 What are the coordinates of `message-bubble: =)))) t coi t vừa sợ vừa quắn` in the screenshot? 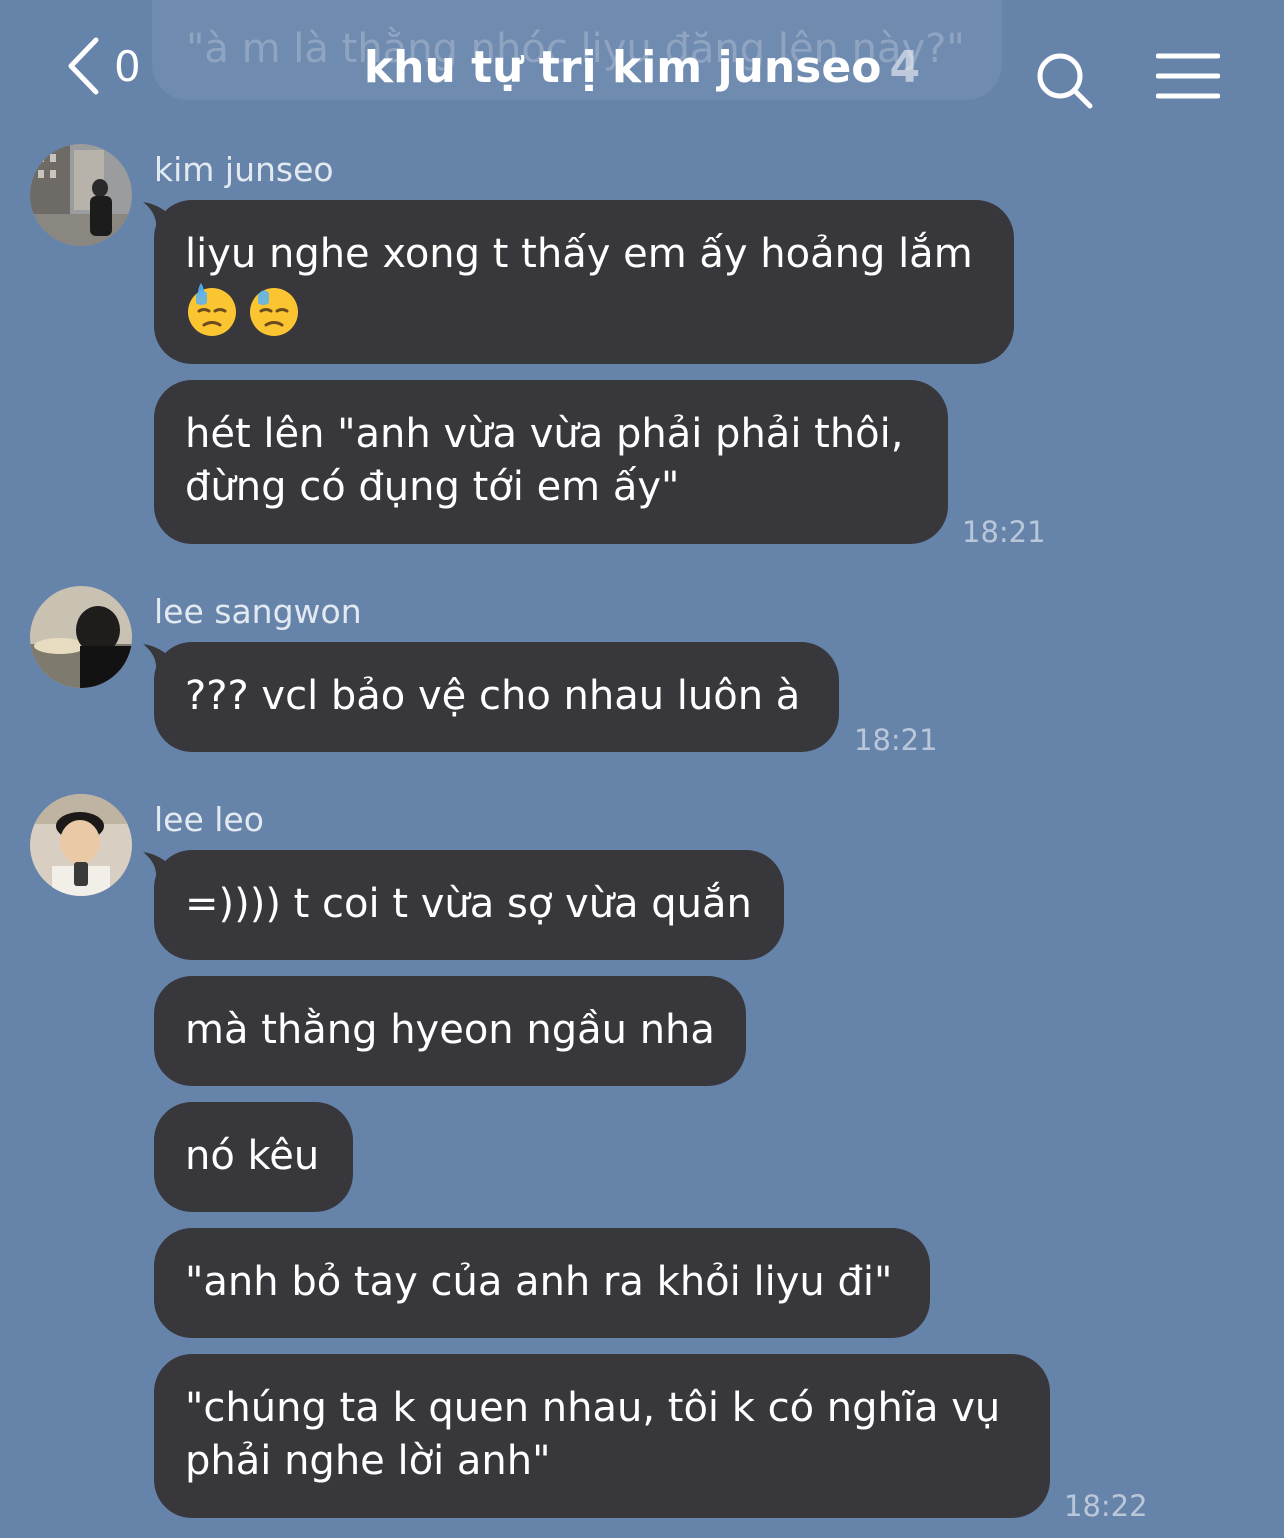 It's located at (469, 905).